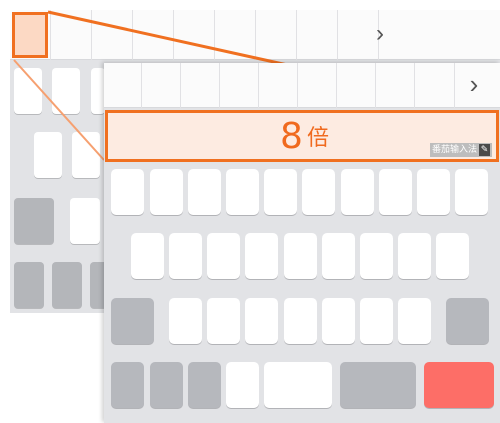  I want to click on pen-icon: ✎, so click(484, 150).